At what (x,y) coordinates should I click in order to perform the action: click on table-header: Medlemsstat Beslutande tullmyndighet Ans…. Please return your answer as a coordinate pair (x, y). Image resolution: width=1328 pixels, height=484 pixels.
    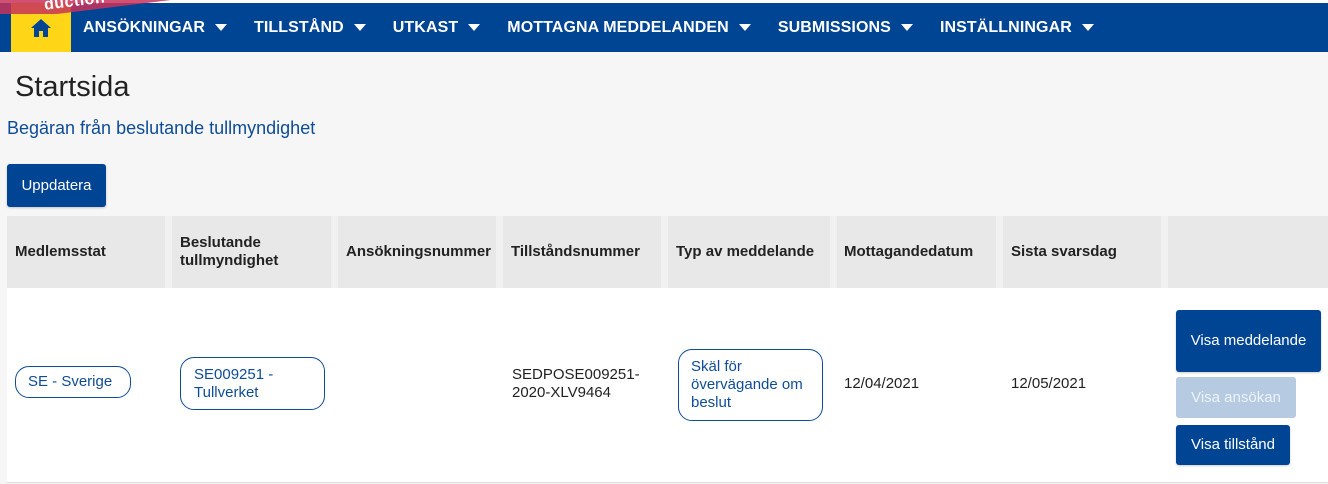
    Looking at the image, I should click on (667, 252).